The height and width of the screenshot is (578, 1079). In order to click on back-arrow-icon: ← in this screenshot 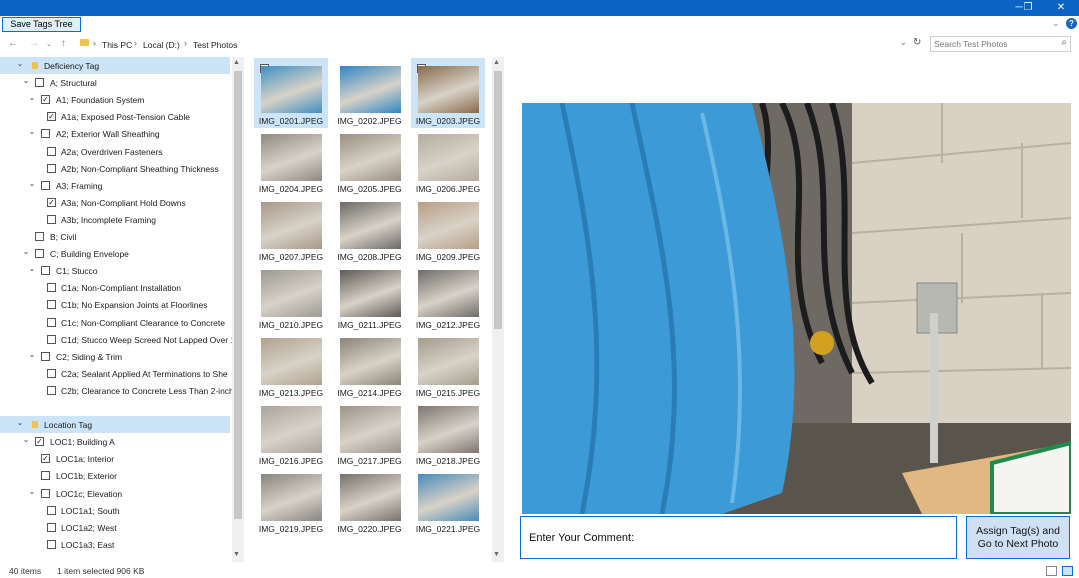, I will do `click(13, 43)`.